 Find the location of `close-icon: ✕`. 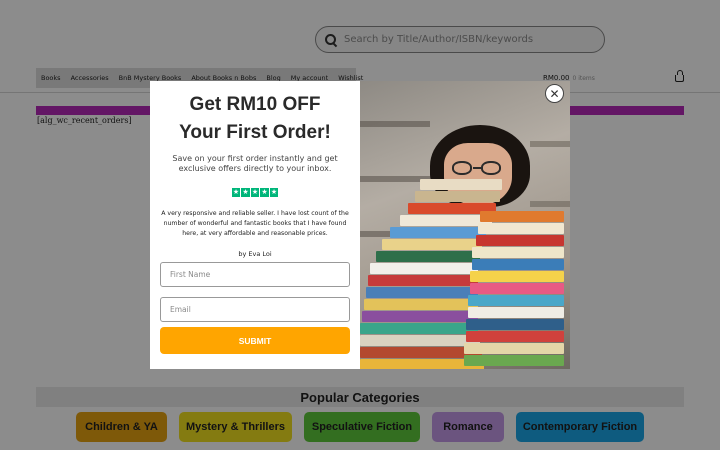

close-icon: ✕ is located at coordinates (554, 93).